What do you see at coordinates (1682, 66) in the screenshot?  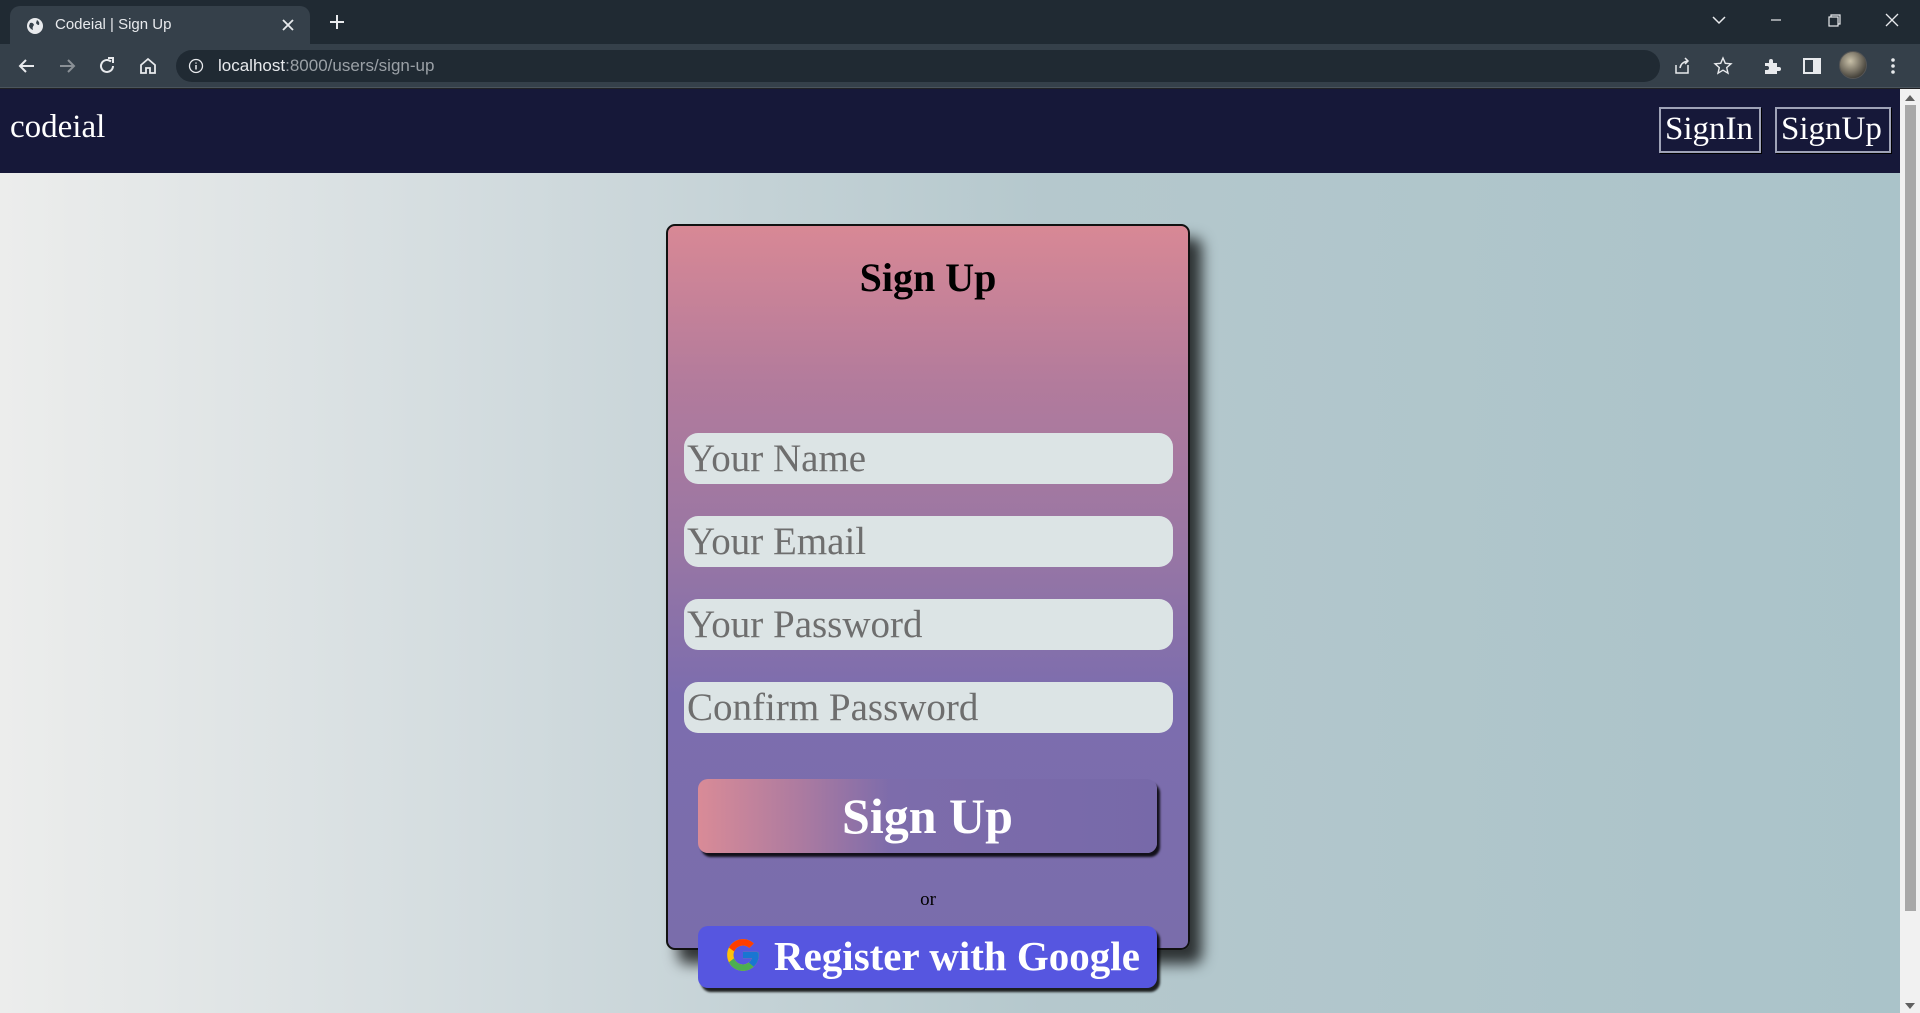 I see `share-icon` at bounding box center [1682, 66].